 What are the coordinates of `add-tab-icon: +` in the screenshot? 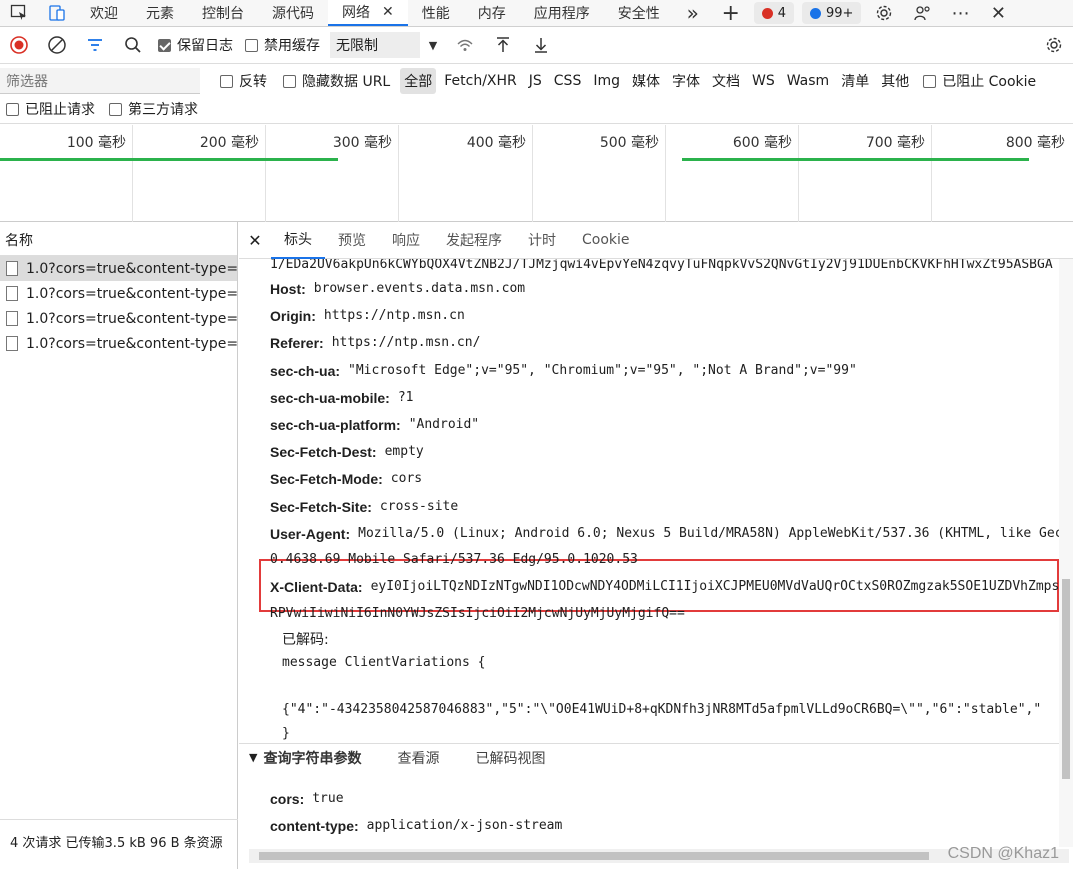 It's located at (731, 13).